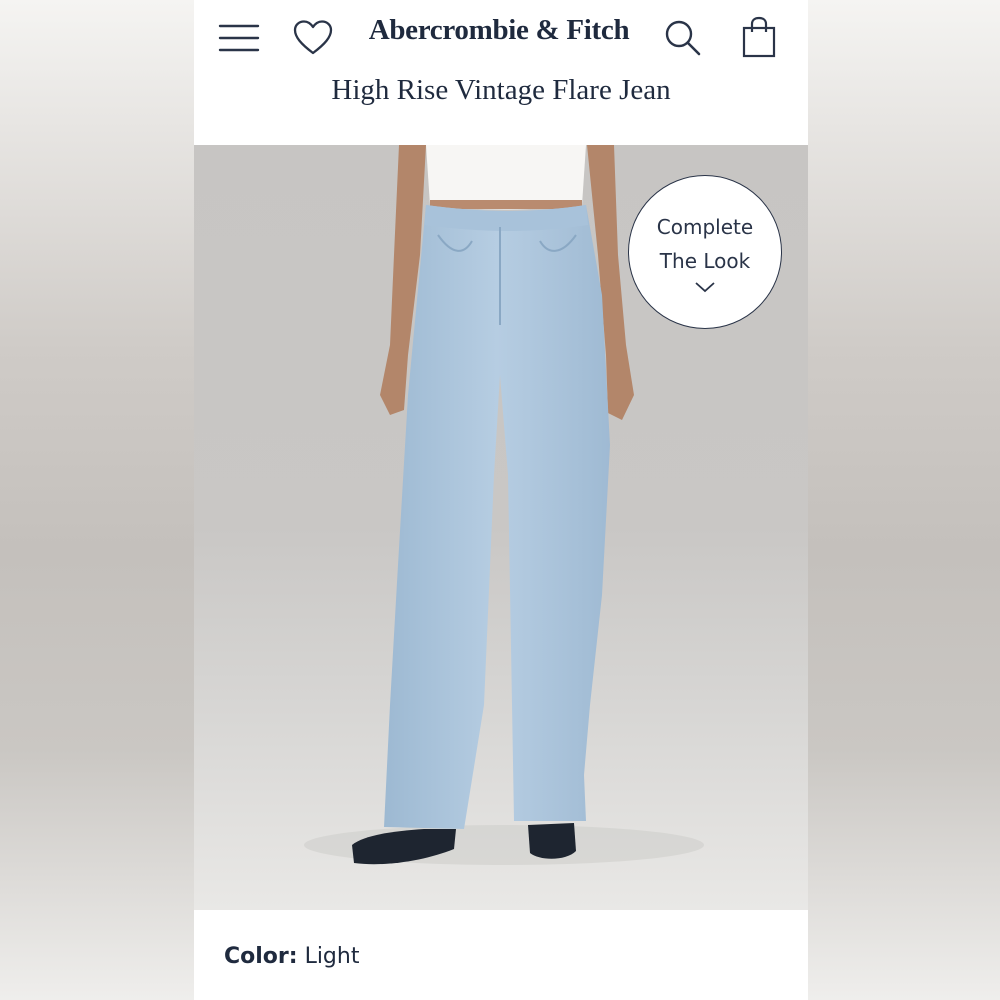 Image resolution: width=1000 pixels, height=1000 pixels. What do you see at coordinates (501, 90) in the screenshot?
I see `product-title: High Rise Vintage Flare Jean` at bounding box center [501, 90].